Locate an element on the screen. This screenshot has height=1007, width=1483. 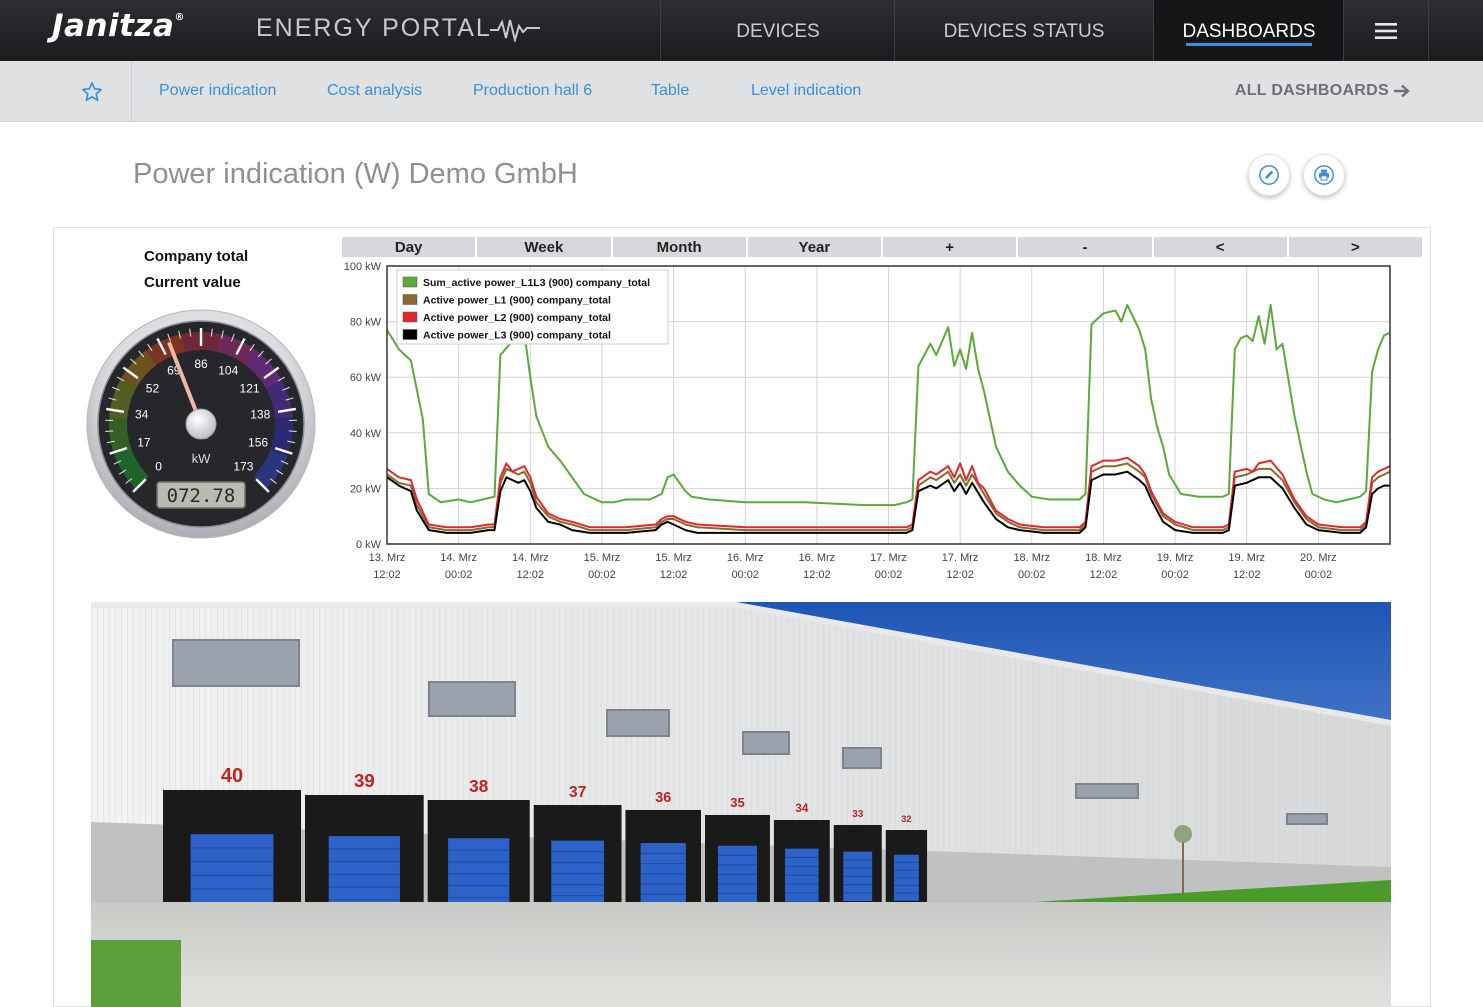
portal-title: ENERGY PORTAL is located at coordinates (398, 28).